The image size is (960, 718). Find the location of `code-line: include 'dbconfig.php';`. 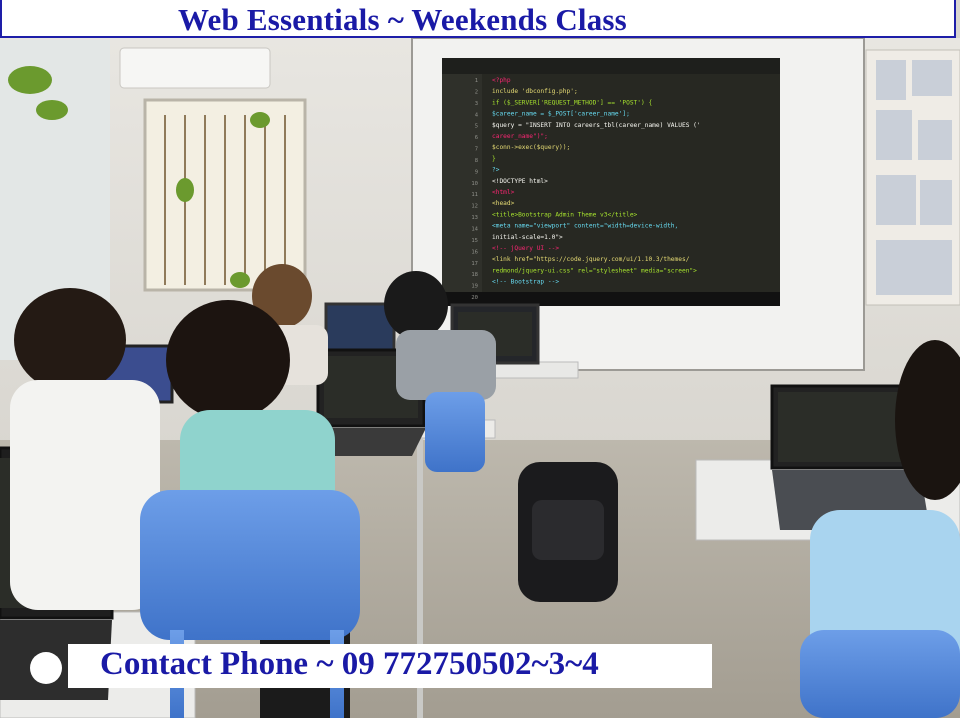

code-line: include 'dbconfig.php'; is located at coordinates (535, 91).